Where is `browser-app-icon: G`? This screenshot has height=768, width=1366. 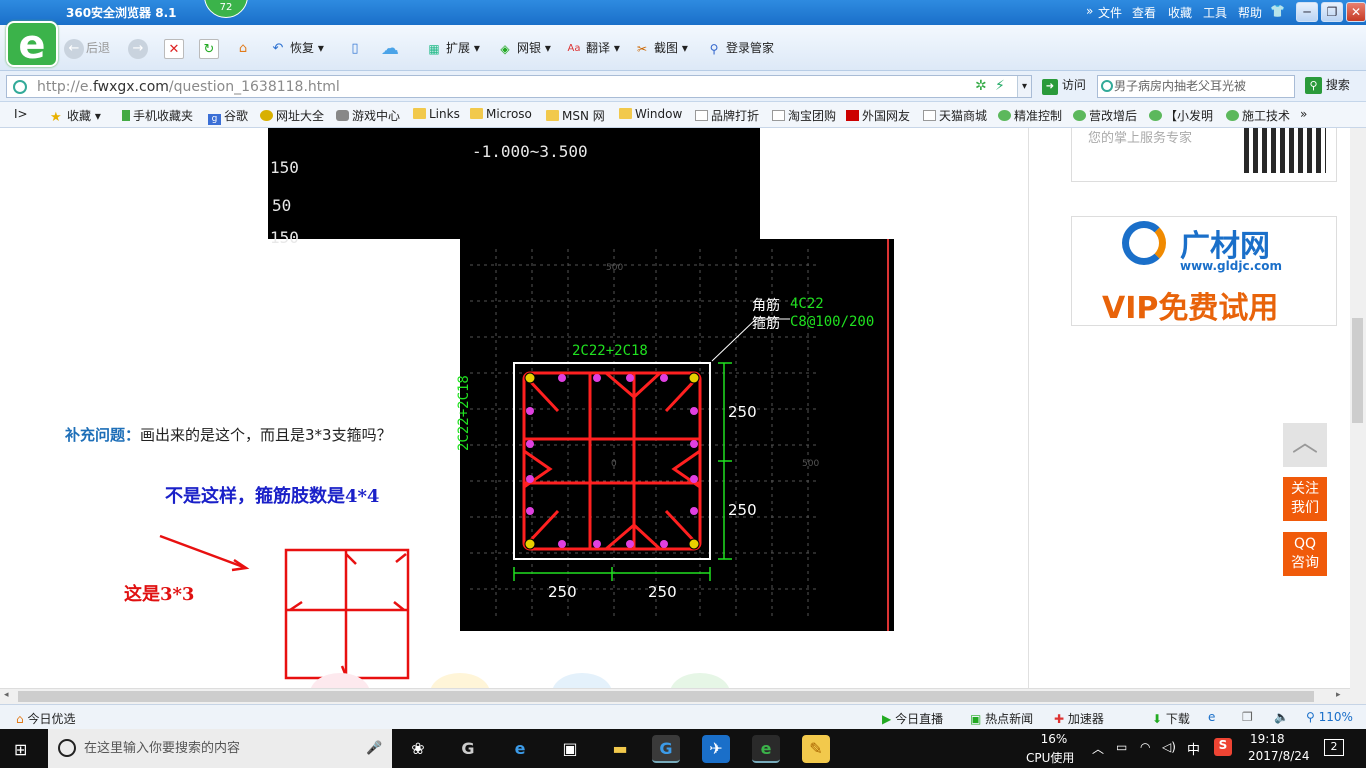
browser-app-icon: G is located at coordinates (468, 749).